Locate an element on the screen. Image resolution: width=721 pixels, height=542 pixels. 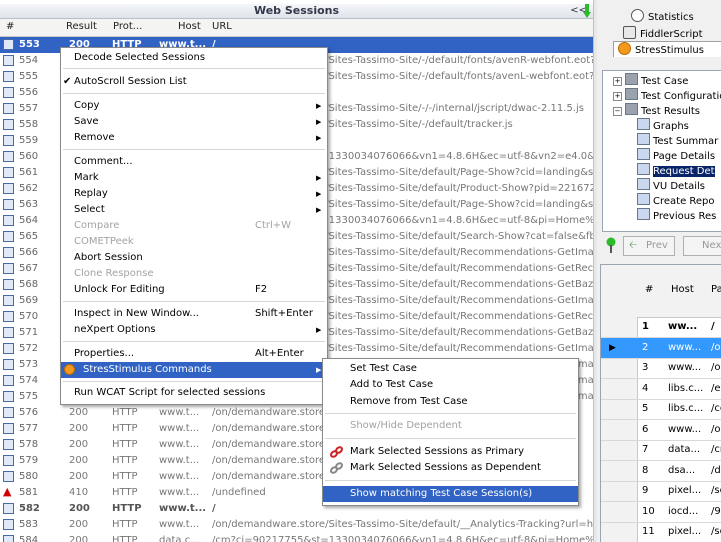
menu-cometpeek: COMETPeek is located at coordinates (194, 242).